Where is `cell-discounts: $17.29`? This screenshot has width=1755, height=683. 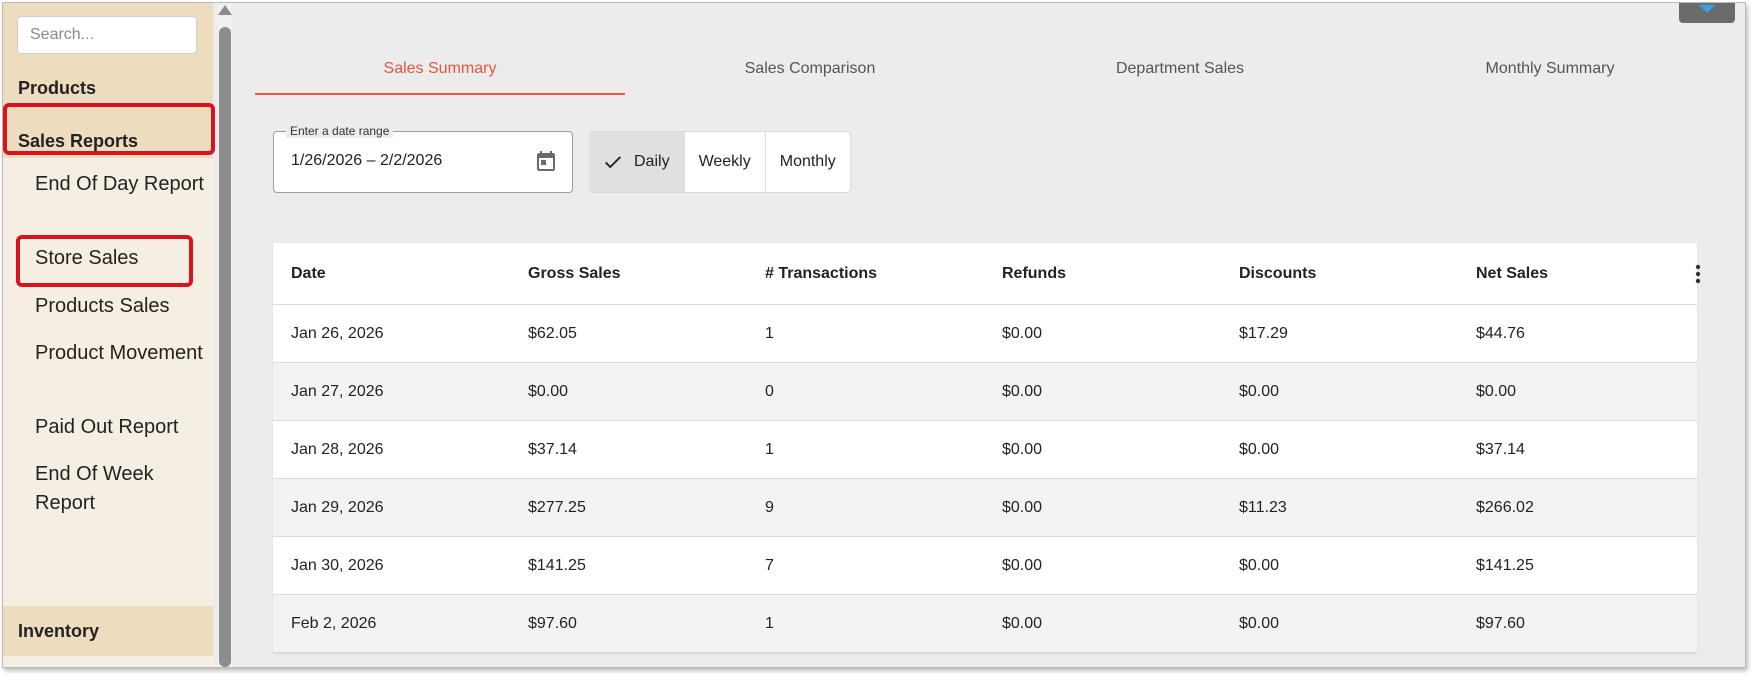
cell-discounts: $17.29 is located at coordinates (1263, 333).